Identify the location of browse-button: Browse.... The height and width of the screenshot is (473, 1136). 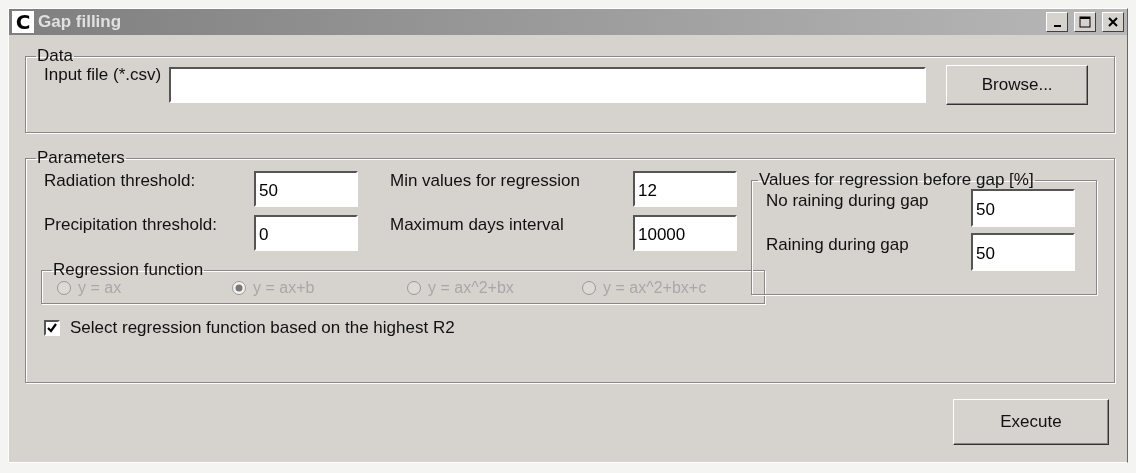
(1017, 85).